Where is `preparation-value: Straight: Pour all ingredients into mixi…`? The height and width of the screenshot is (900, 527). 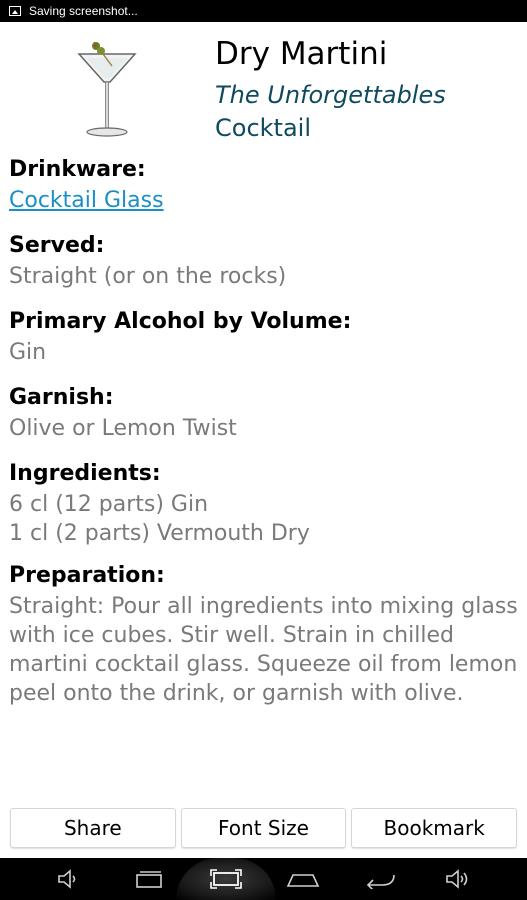 preparation-value: Straight: Pour all ingredients into mixi… is located at coordinates (263, 650).